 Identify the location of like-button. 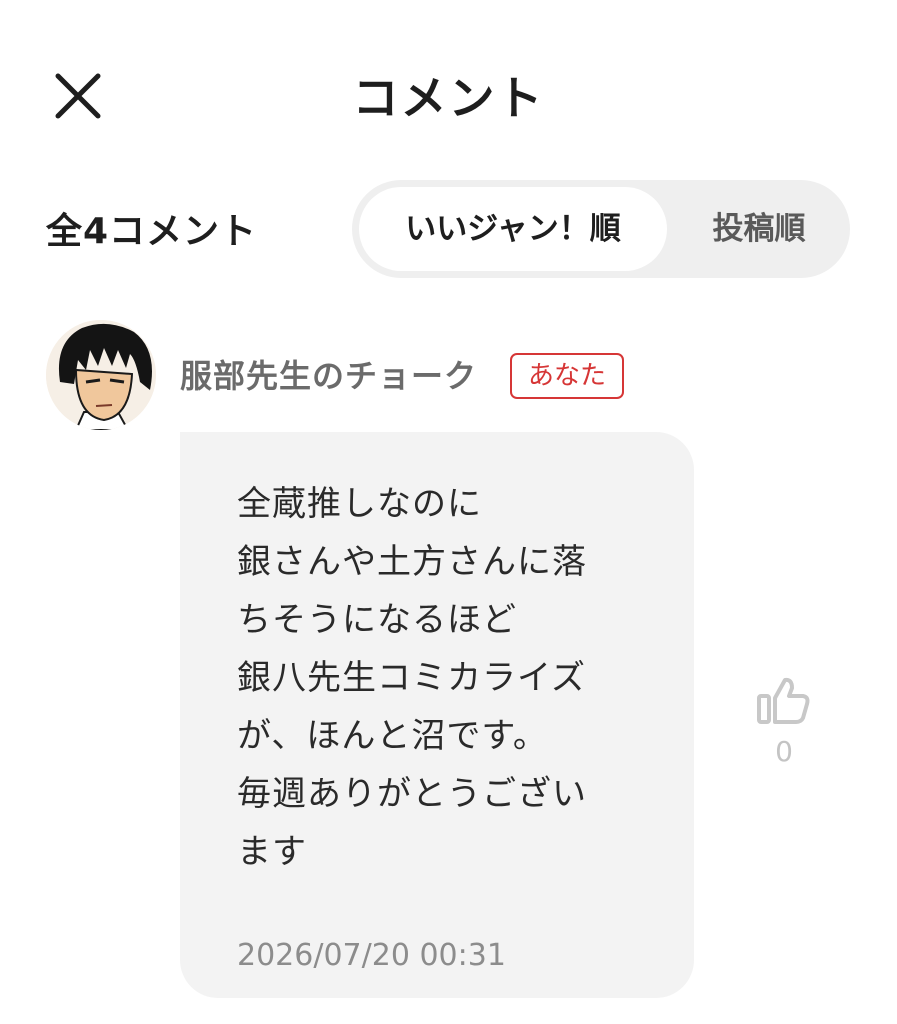
(784, 701).